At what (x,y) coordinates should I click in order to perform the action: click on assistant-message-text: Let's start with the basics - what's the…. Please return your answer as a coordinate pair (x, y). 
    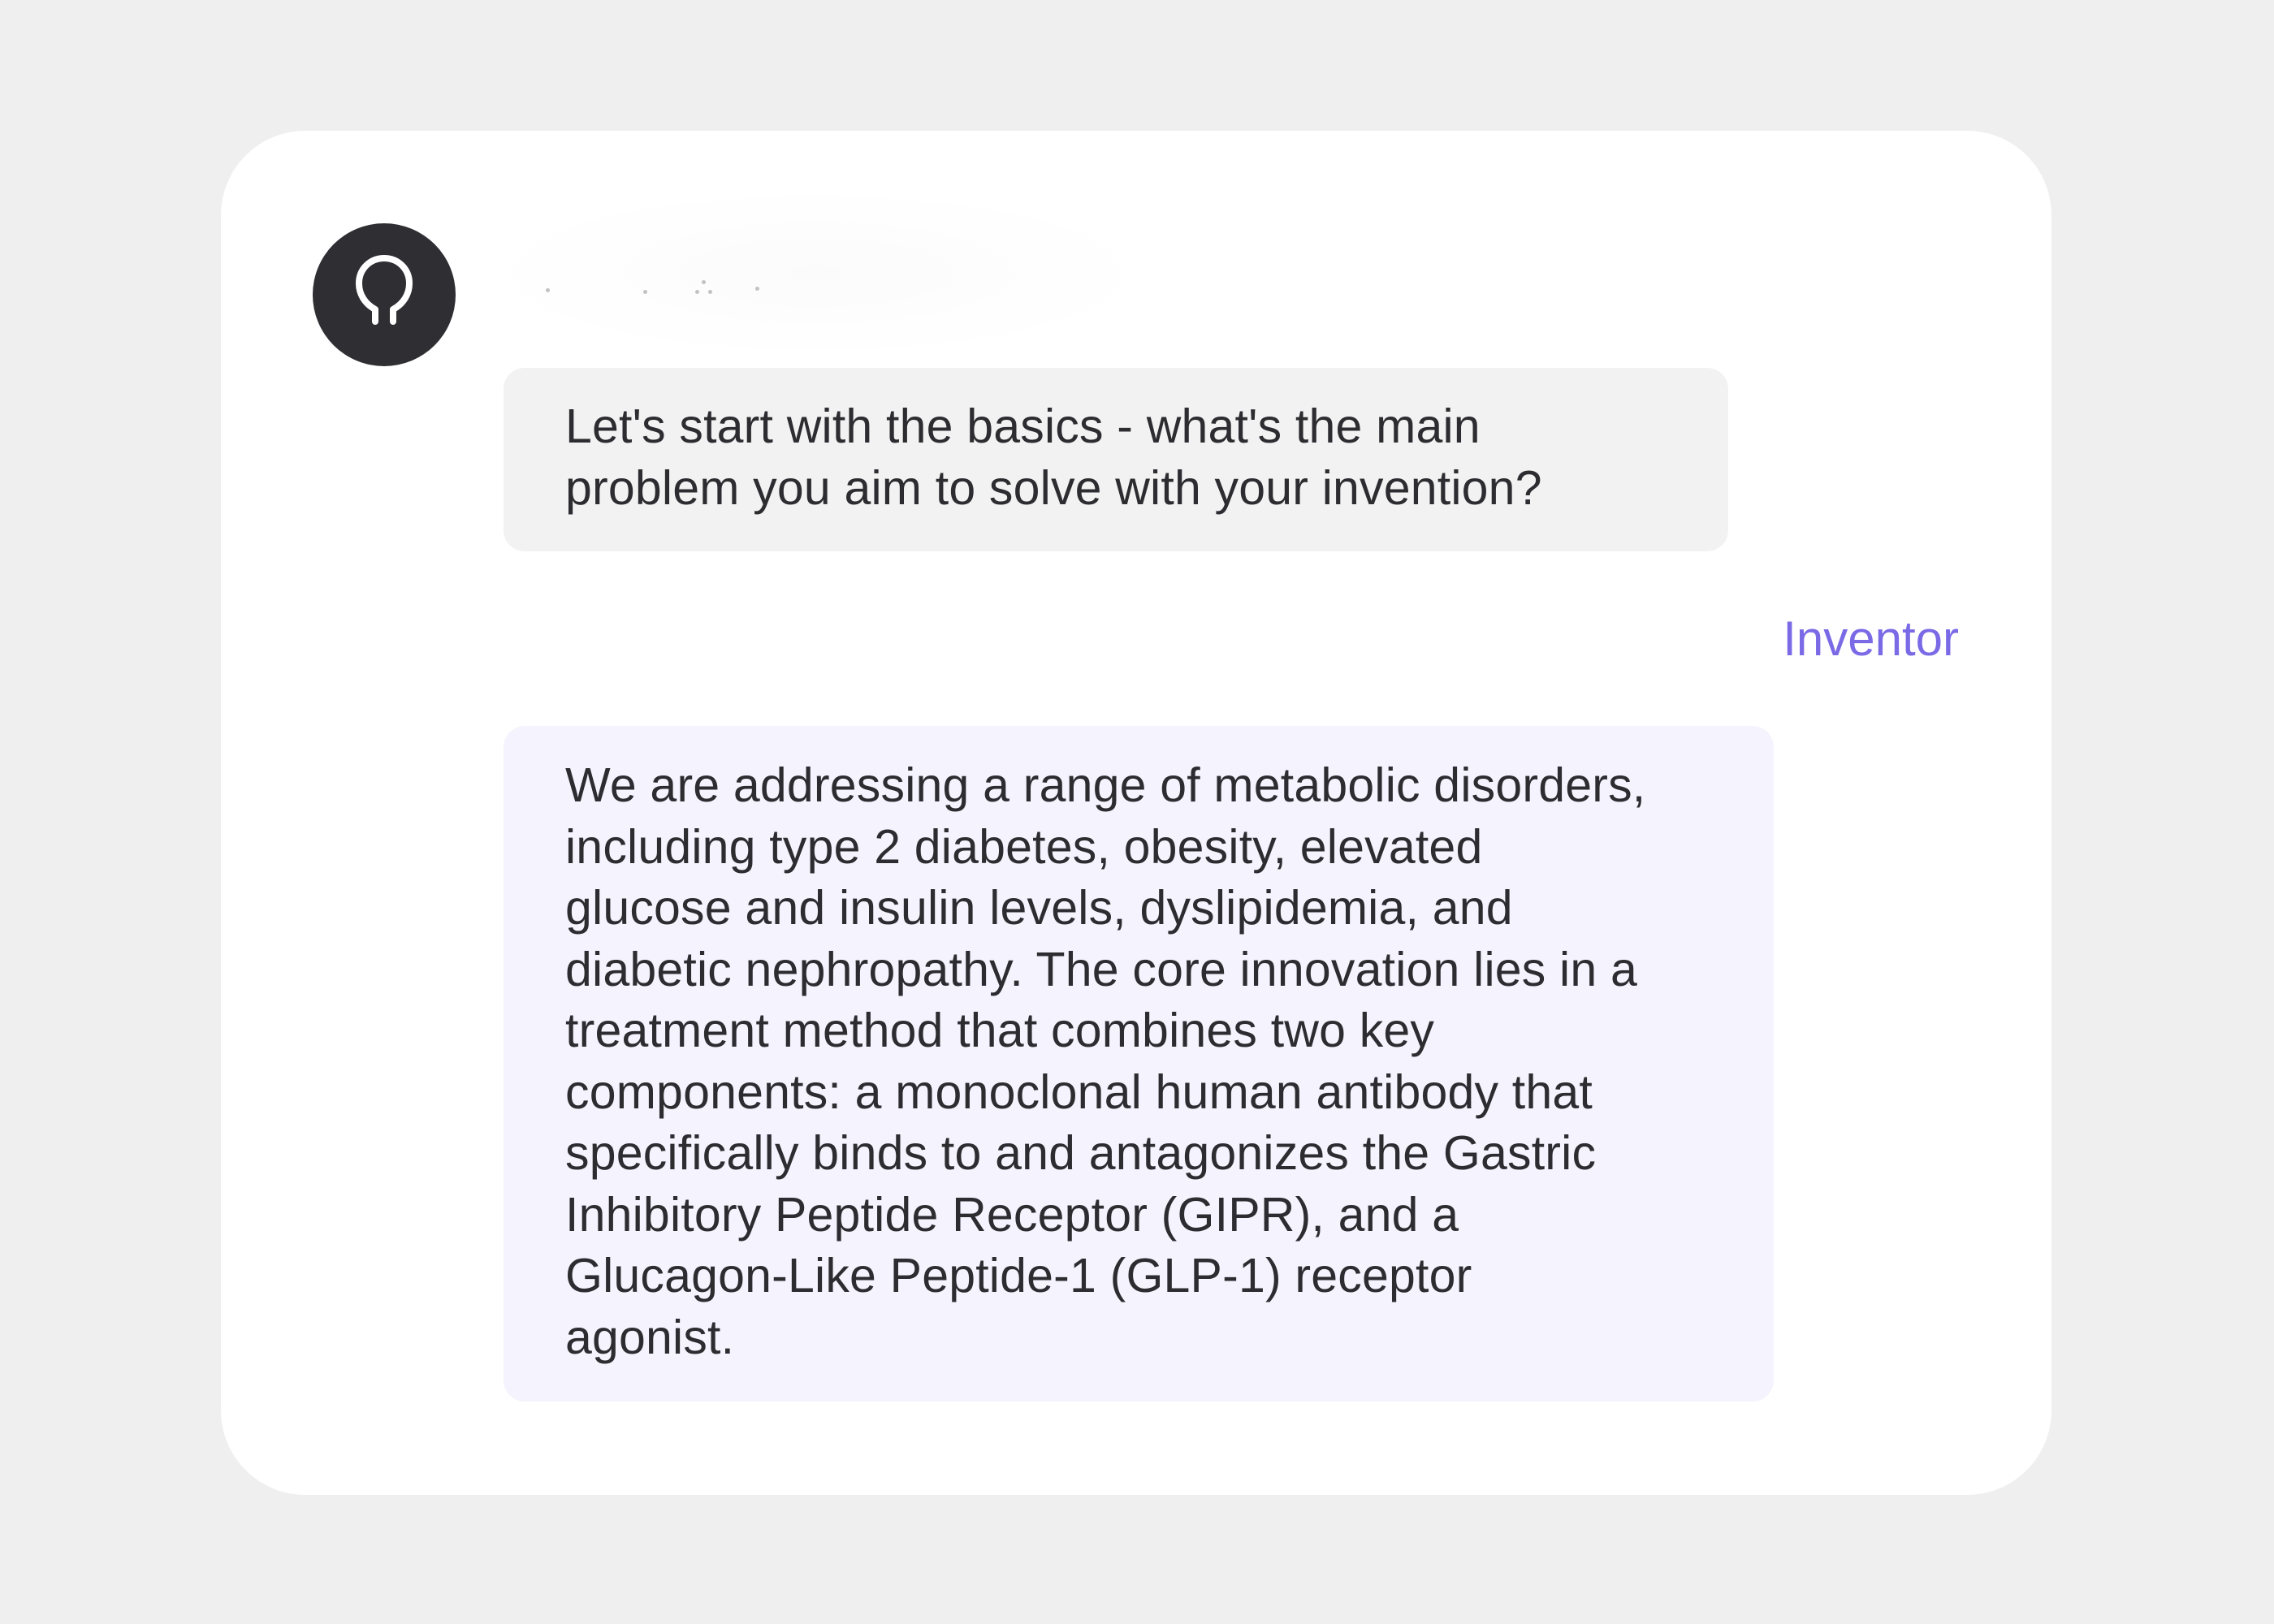
    Looking at the image, I should click on (1053, 457).